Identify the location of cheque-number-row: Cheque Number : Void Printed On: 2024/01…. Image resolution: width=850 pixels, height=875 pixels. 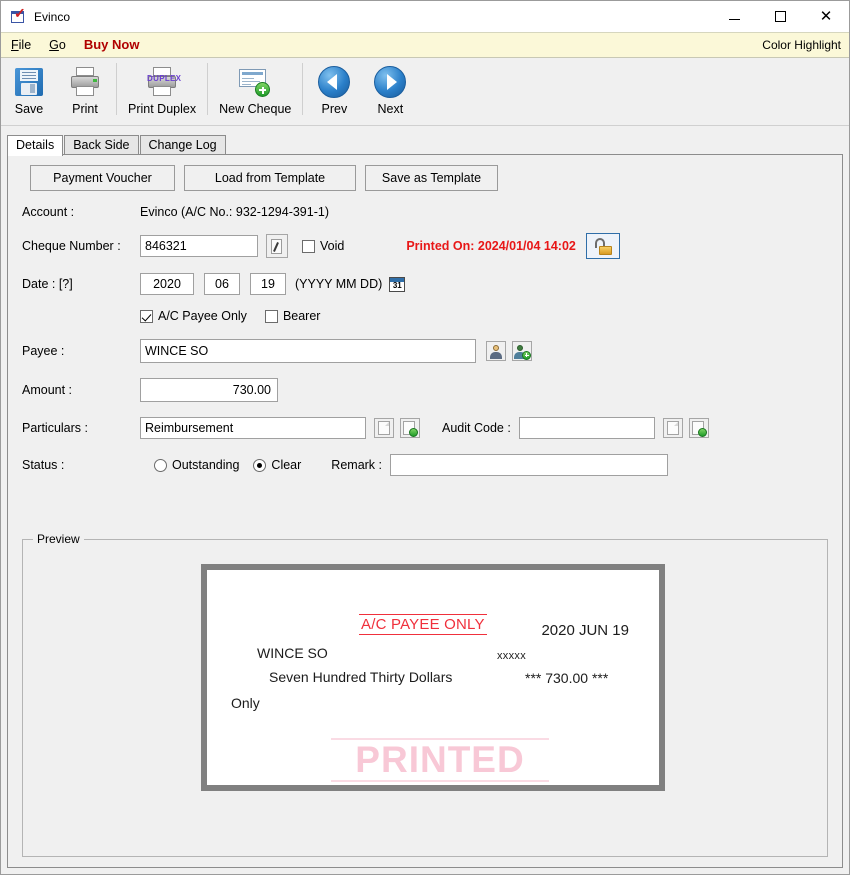
(425, 246).